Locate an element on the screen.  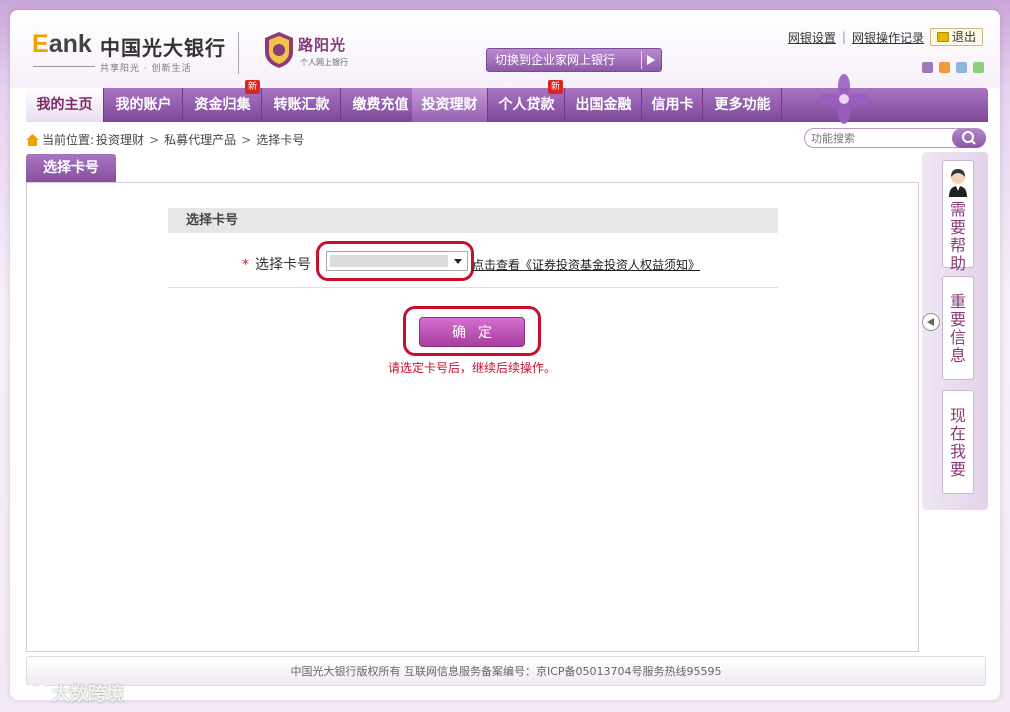
apply-now-button: 现 在 我 要 is located at coordinates (958, 442).